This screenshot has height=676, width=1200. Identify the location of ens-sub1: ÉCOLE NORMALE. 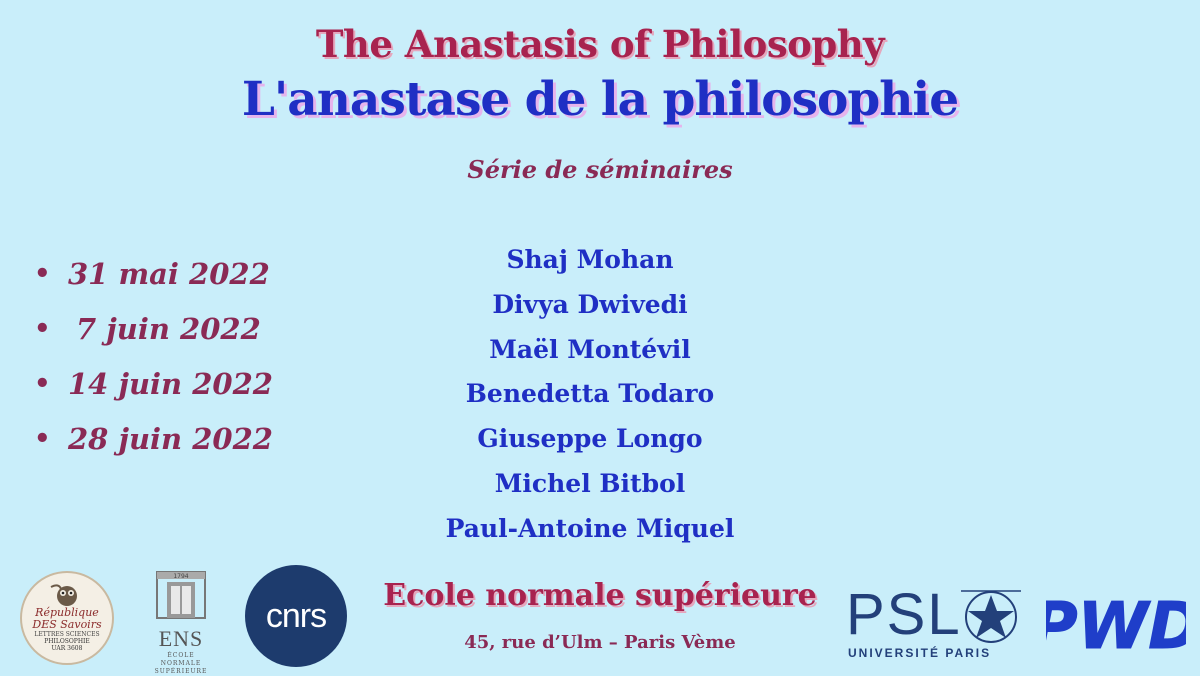
(181, 659).